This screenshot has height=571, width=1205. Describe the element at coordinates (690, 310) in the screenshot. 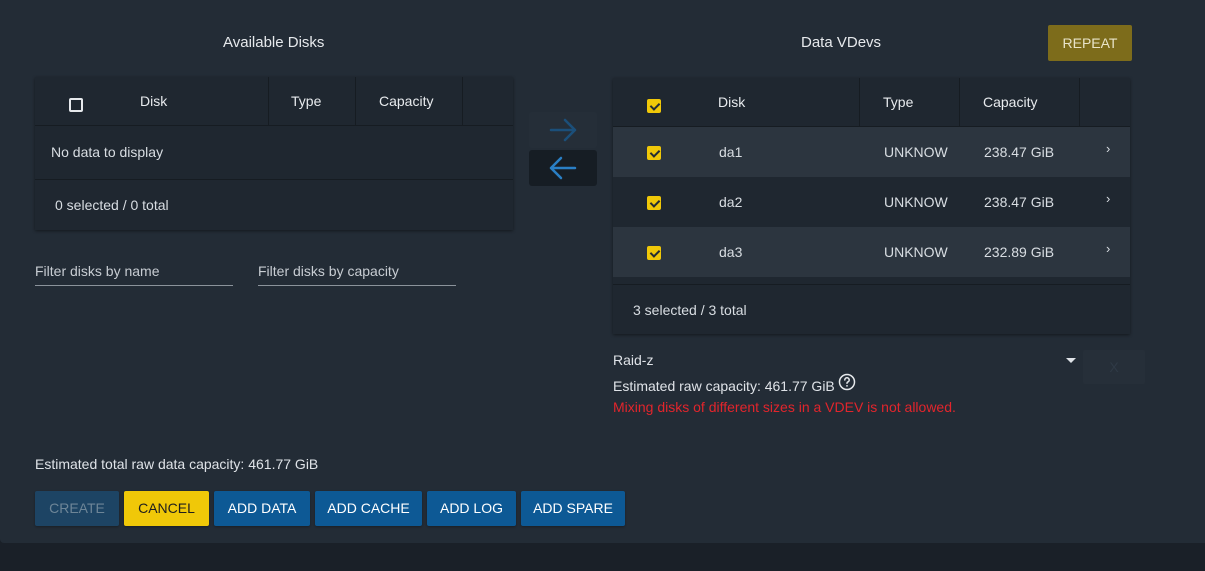

I see `selection-count: 3 selected / 3 total` at that location.